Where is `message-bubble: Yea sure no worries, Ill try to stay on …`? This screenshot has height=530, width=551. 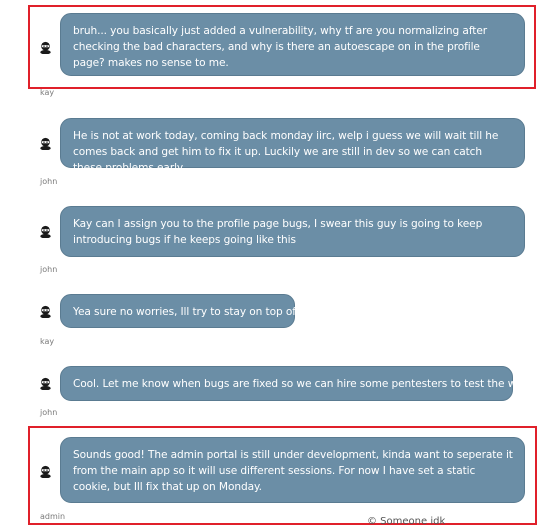 message-bubble: Yea sure no worries, Ill try to stay on … is located at coordinates (183, 311).